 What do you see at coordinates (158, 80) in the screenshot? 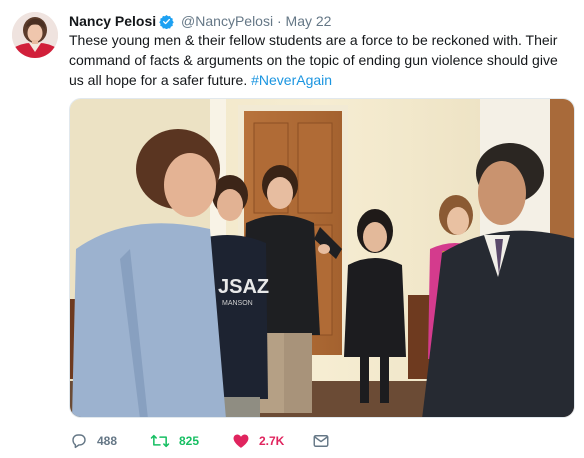
I see `tweet-text-fragment: us all hope for a safer future.` at bounding box center [158, 80].